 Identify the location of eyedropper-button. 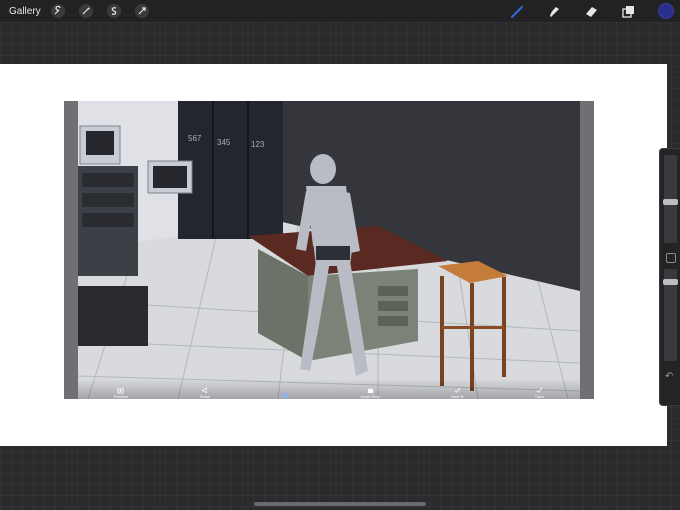
(671, 258).